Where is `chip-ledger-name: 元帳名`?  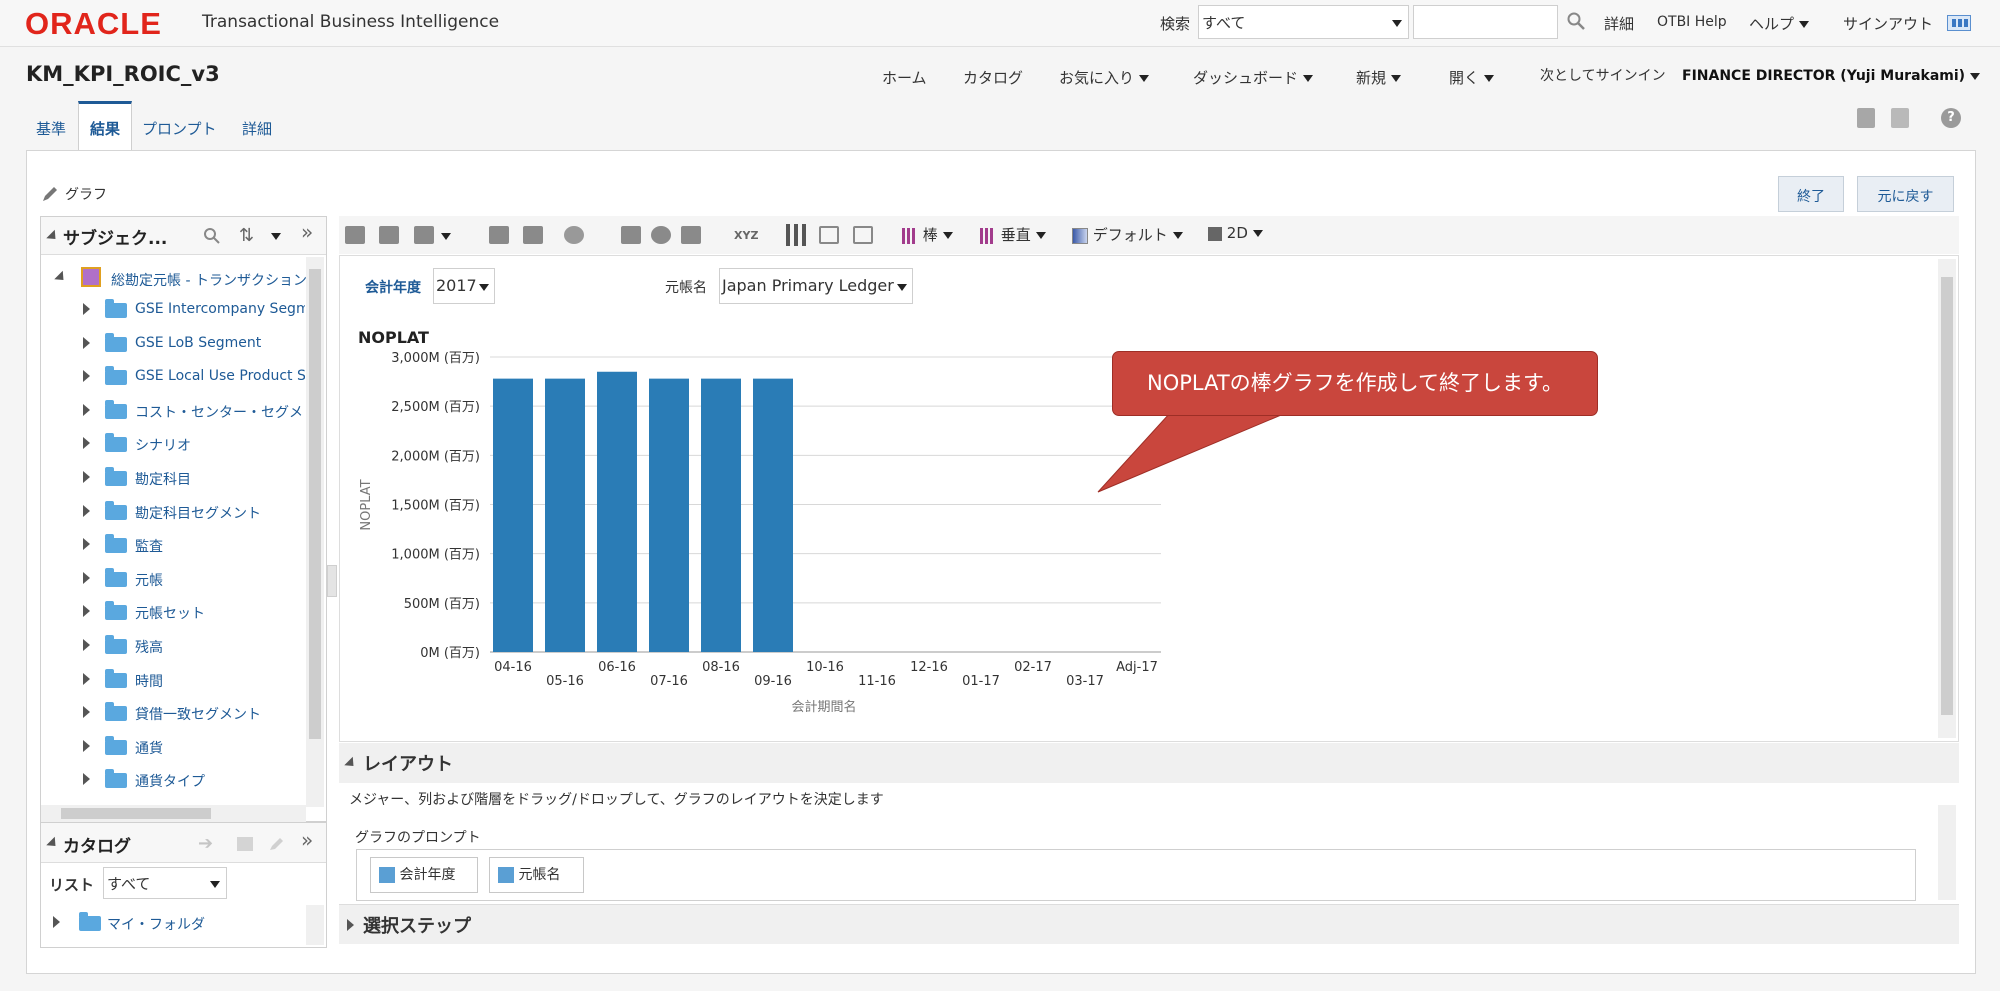 chip-ledger-name: 元帳名 is located at coordinates (536, 875).